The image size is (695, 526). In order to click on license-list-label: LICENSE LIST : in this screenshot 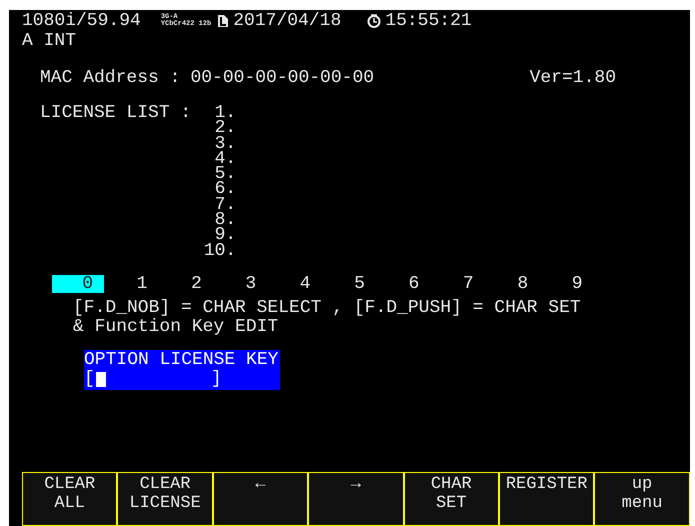, I will do `click(116, 114)`.